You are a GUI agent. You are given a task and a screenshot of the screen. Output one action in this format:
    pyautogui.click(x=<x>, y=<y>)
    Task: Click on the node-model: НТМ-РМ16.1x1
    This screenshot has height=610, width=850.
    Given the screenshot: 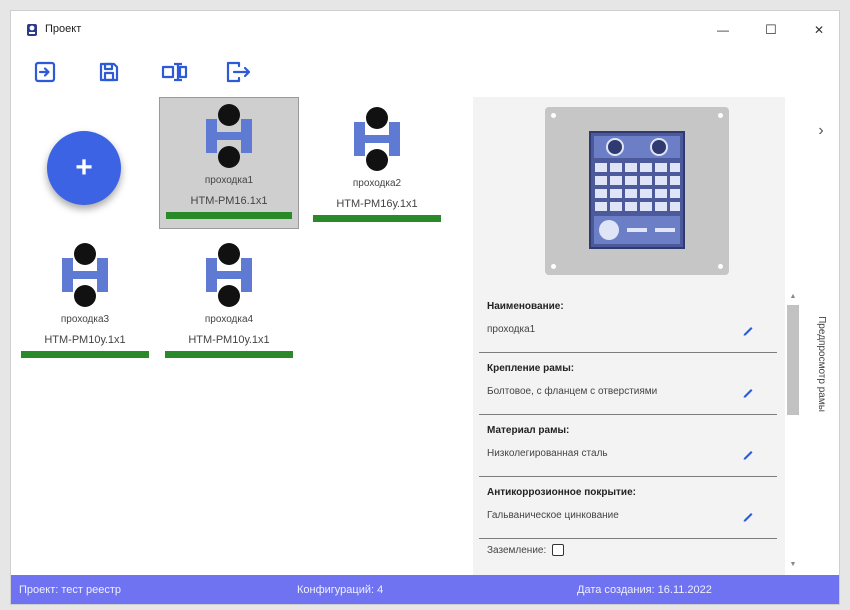 What is the action you would take?
    pyautogui.click(x=229, y=201)
    